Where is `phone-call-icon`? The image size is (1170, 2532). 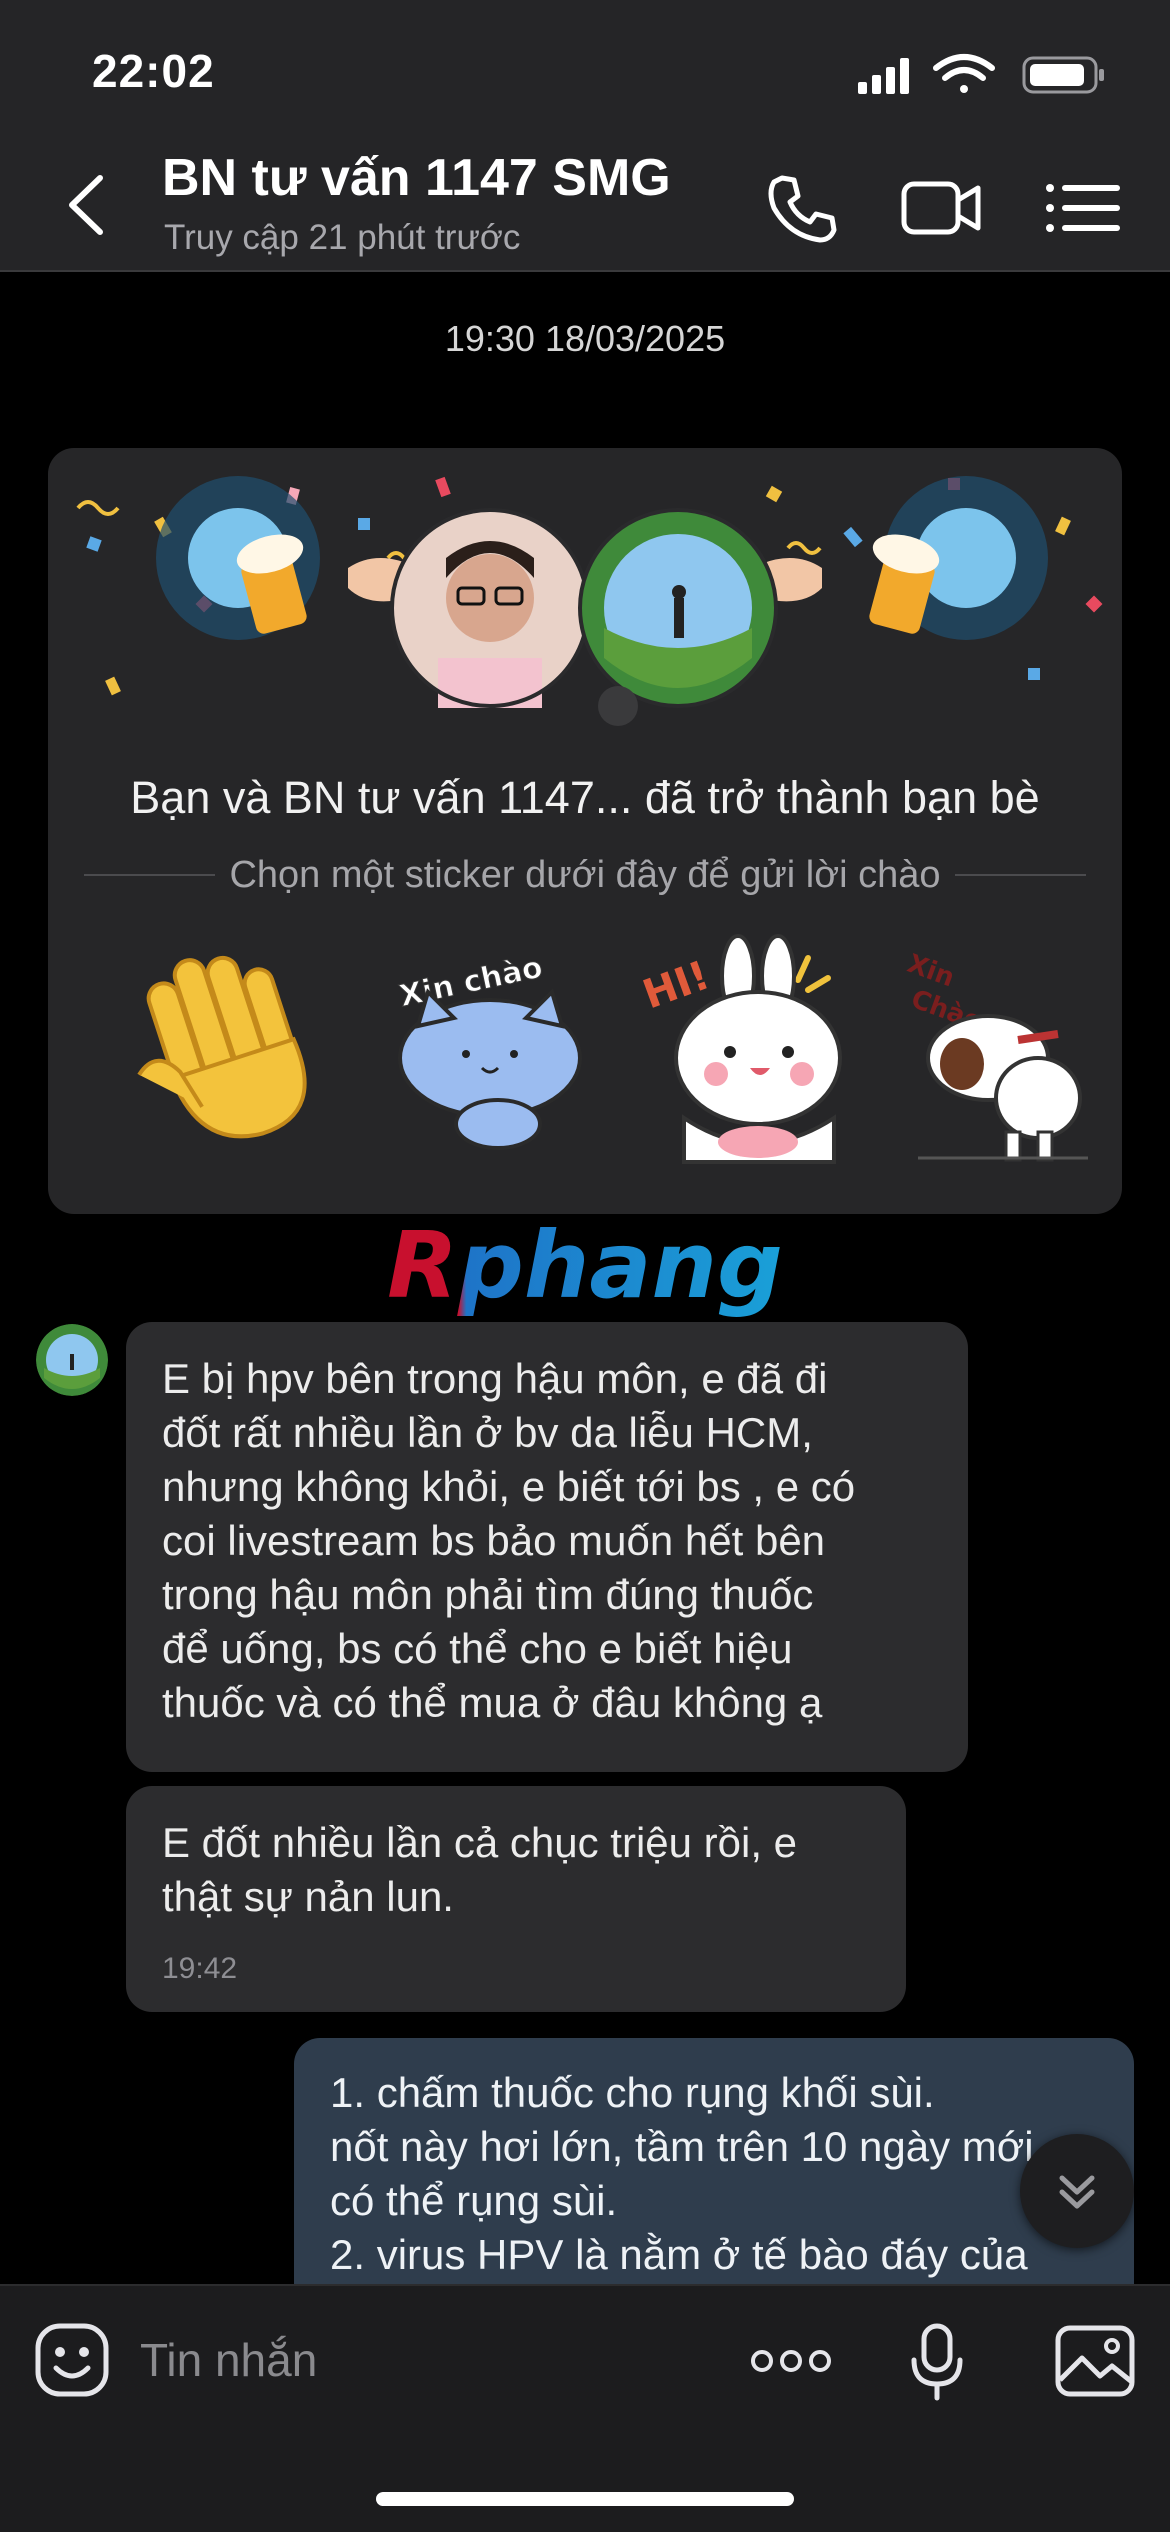 phone-call-icon is located at coordinates (802, 208).